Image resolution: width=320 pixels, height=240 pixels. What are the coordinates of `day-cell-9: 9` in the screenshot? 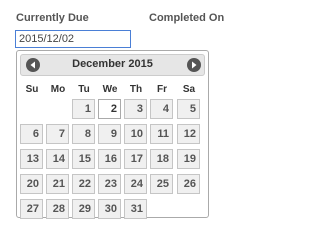 It's located at (109, 134).